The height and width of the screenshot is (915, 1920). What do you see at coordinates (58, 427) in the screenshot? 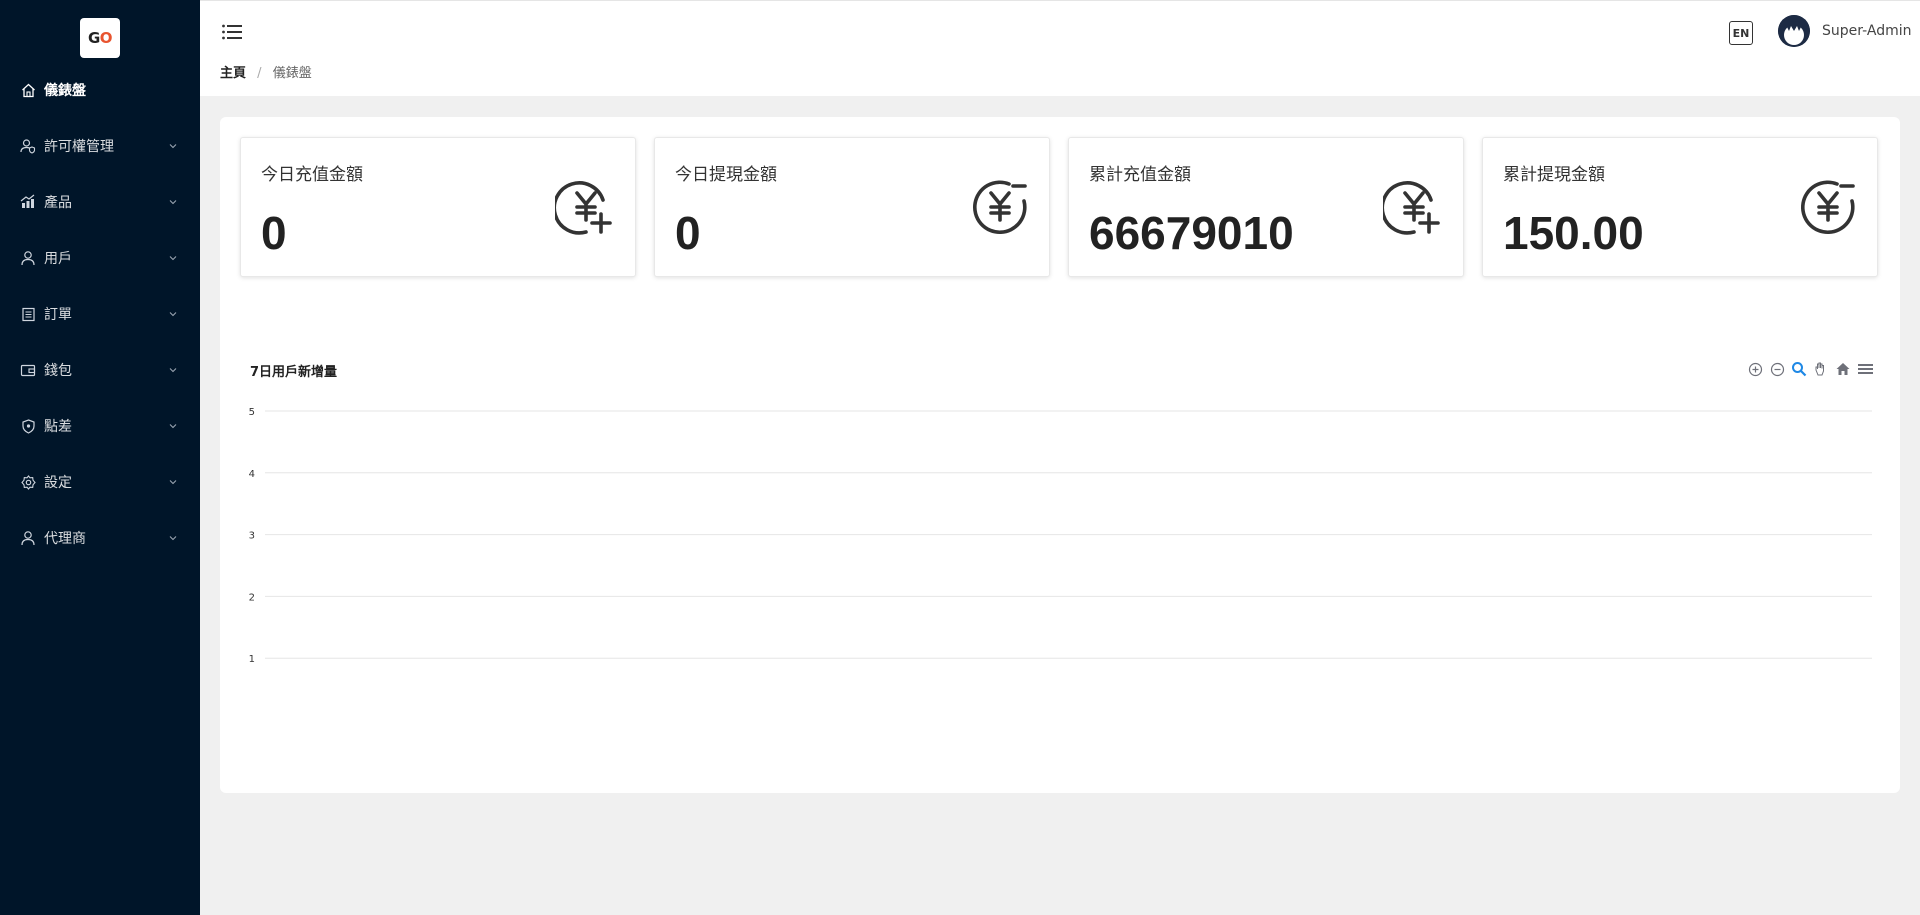
I see `sidebar-item-label: 點差` at bounding box center [58, 427].